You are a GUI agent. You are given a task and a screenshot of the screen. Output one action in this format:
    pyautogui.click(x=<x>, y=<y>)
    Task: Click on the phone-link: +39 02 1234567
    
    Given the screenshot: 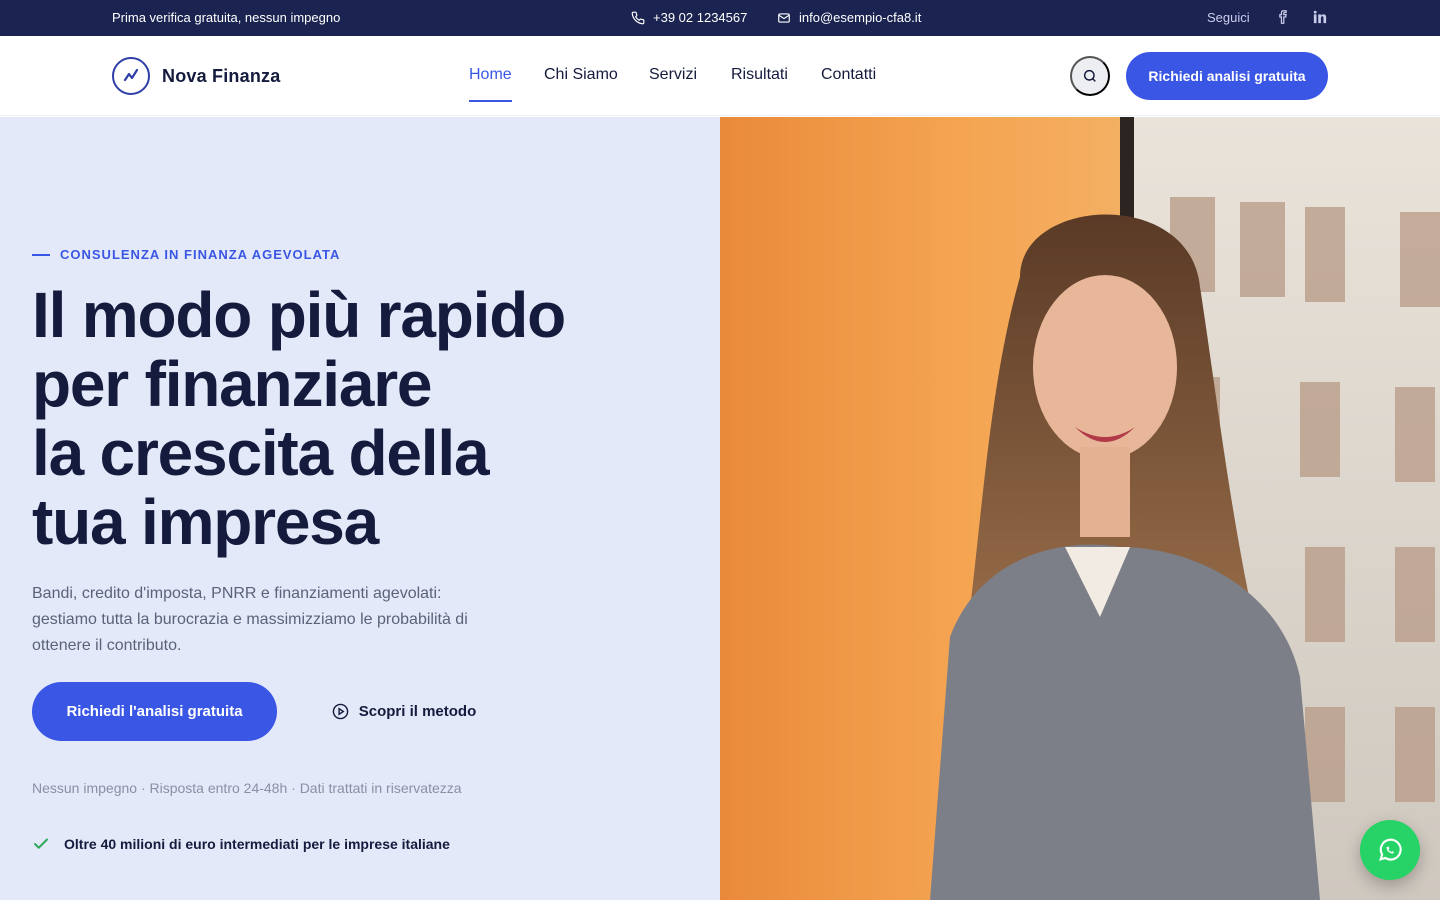 What is the action you would take?
    pyautogui.click(x=689, y=17)
    